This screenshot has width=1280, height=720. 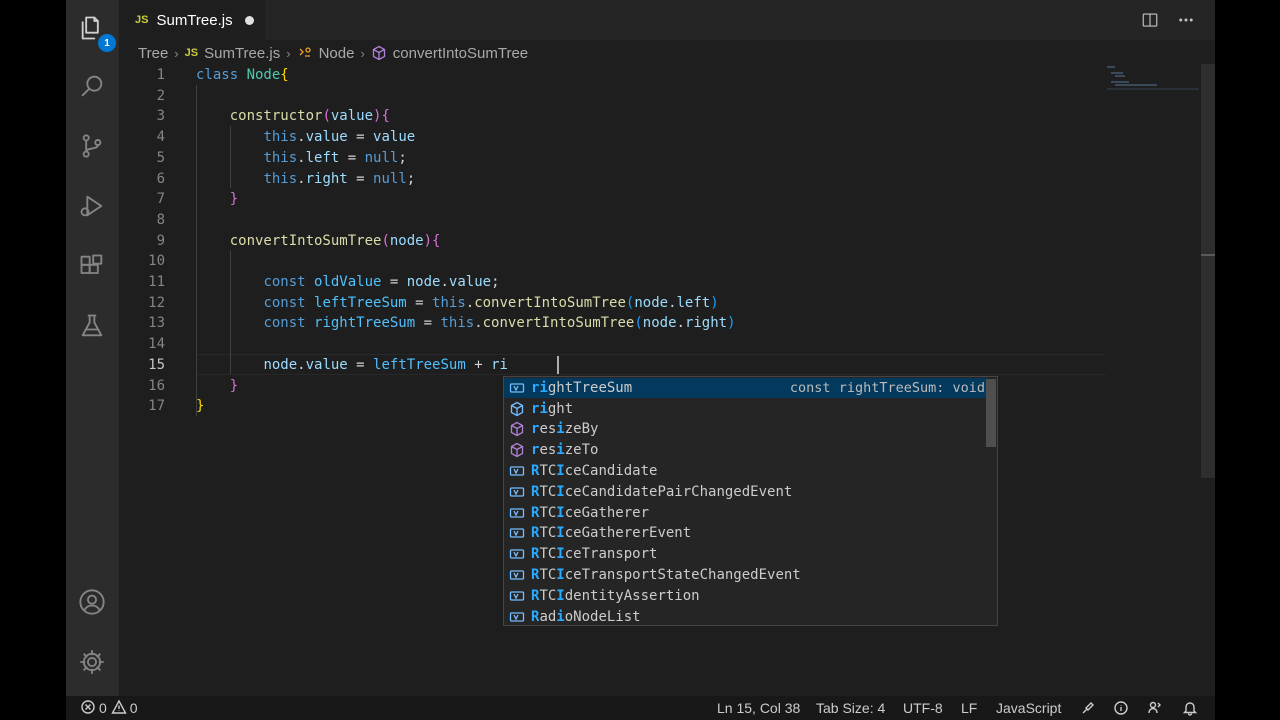 What do you see at coordinates (92, 602) in the screenshot?
I see `accounts-icon` at bounding box center [92, 602].